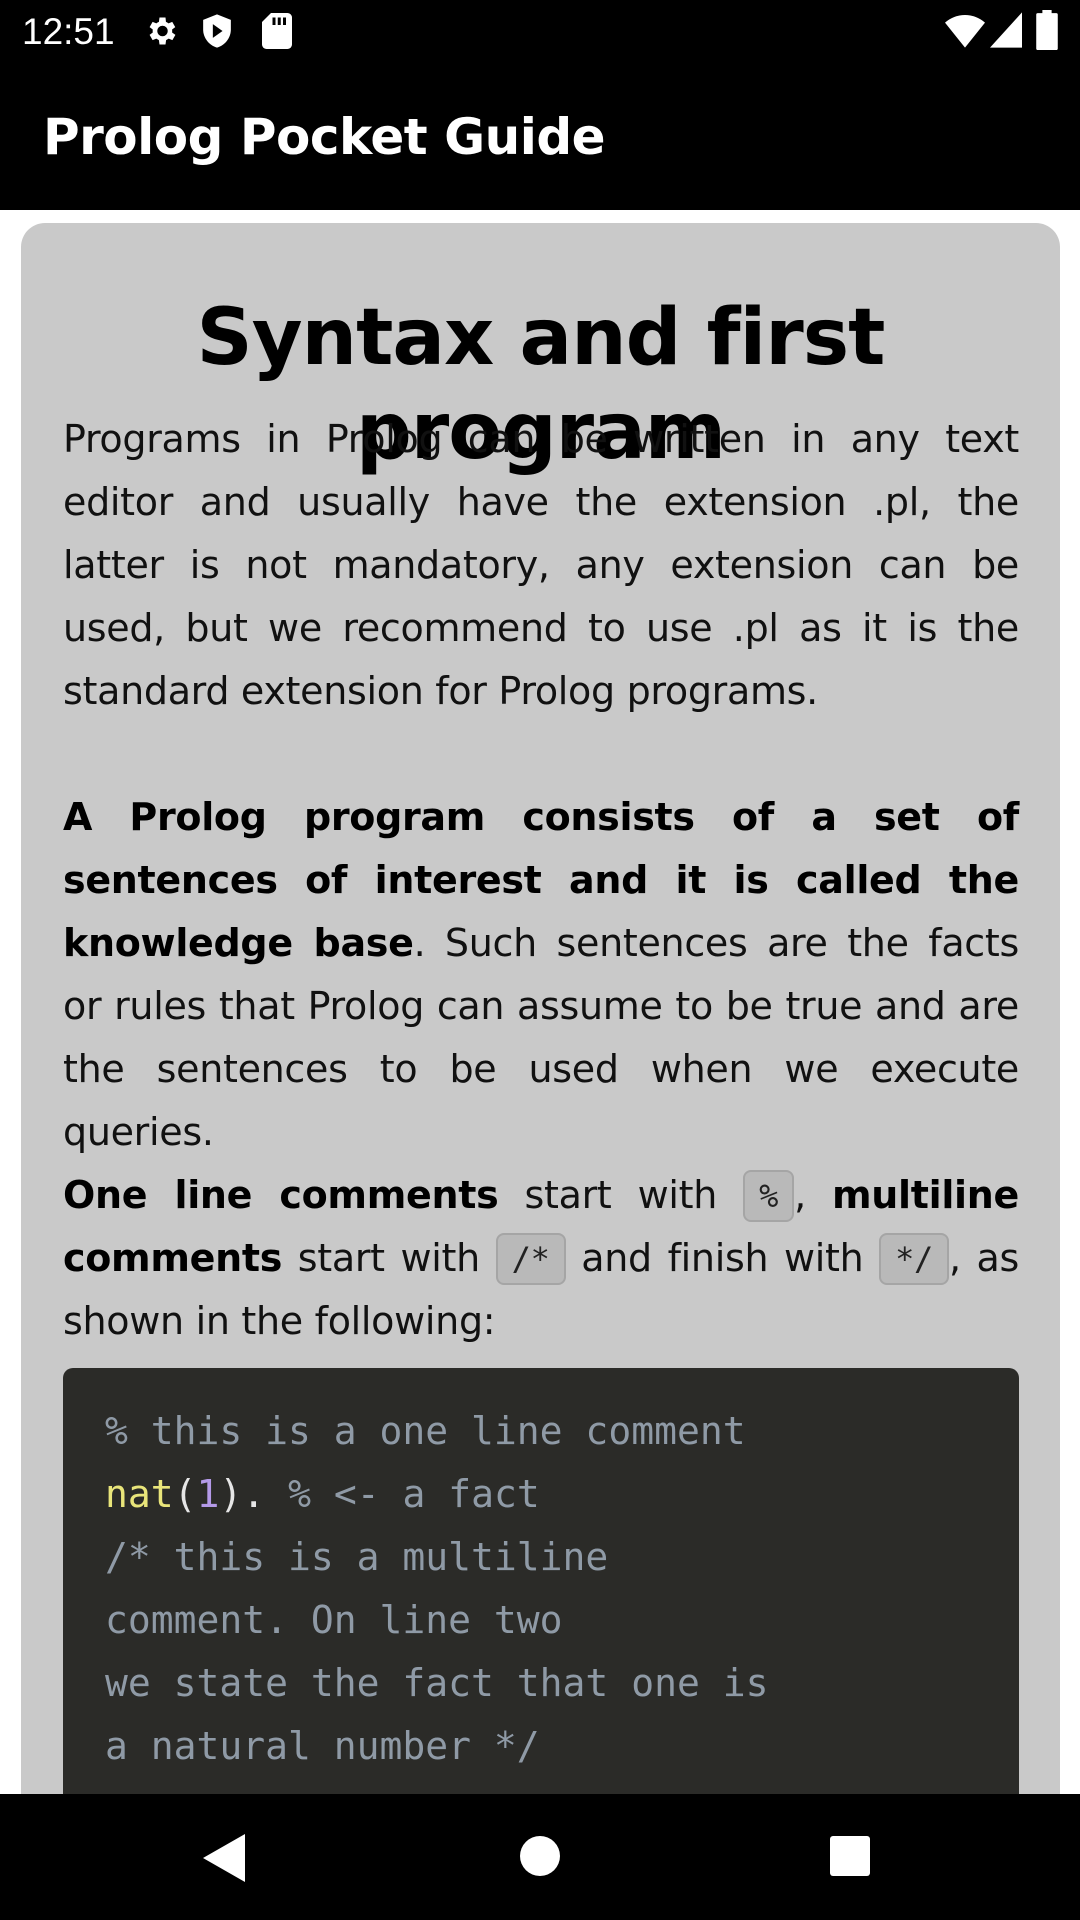  Describe the element at coordinates (530, 1258) in the screenshot. I see `inline-code-open-comment: /*` at that location.